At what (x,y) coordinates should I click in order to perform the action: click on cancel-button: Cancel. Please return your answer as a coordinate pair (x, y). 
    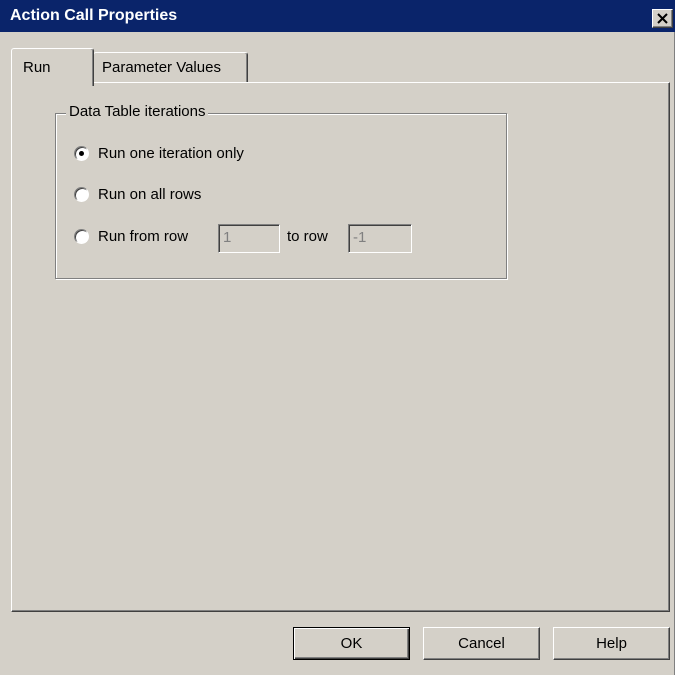
    Looking at the image, I should click on (481, 643).